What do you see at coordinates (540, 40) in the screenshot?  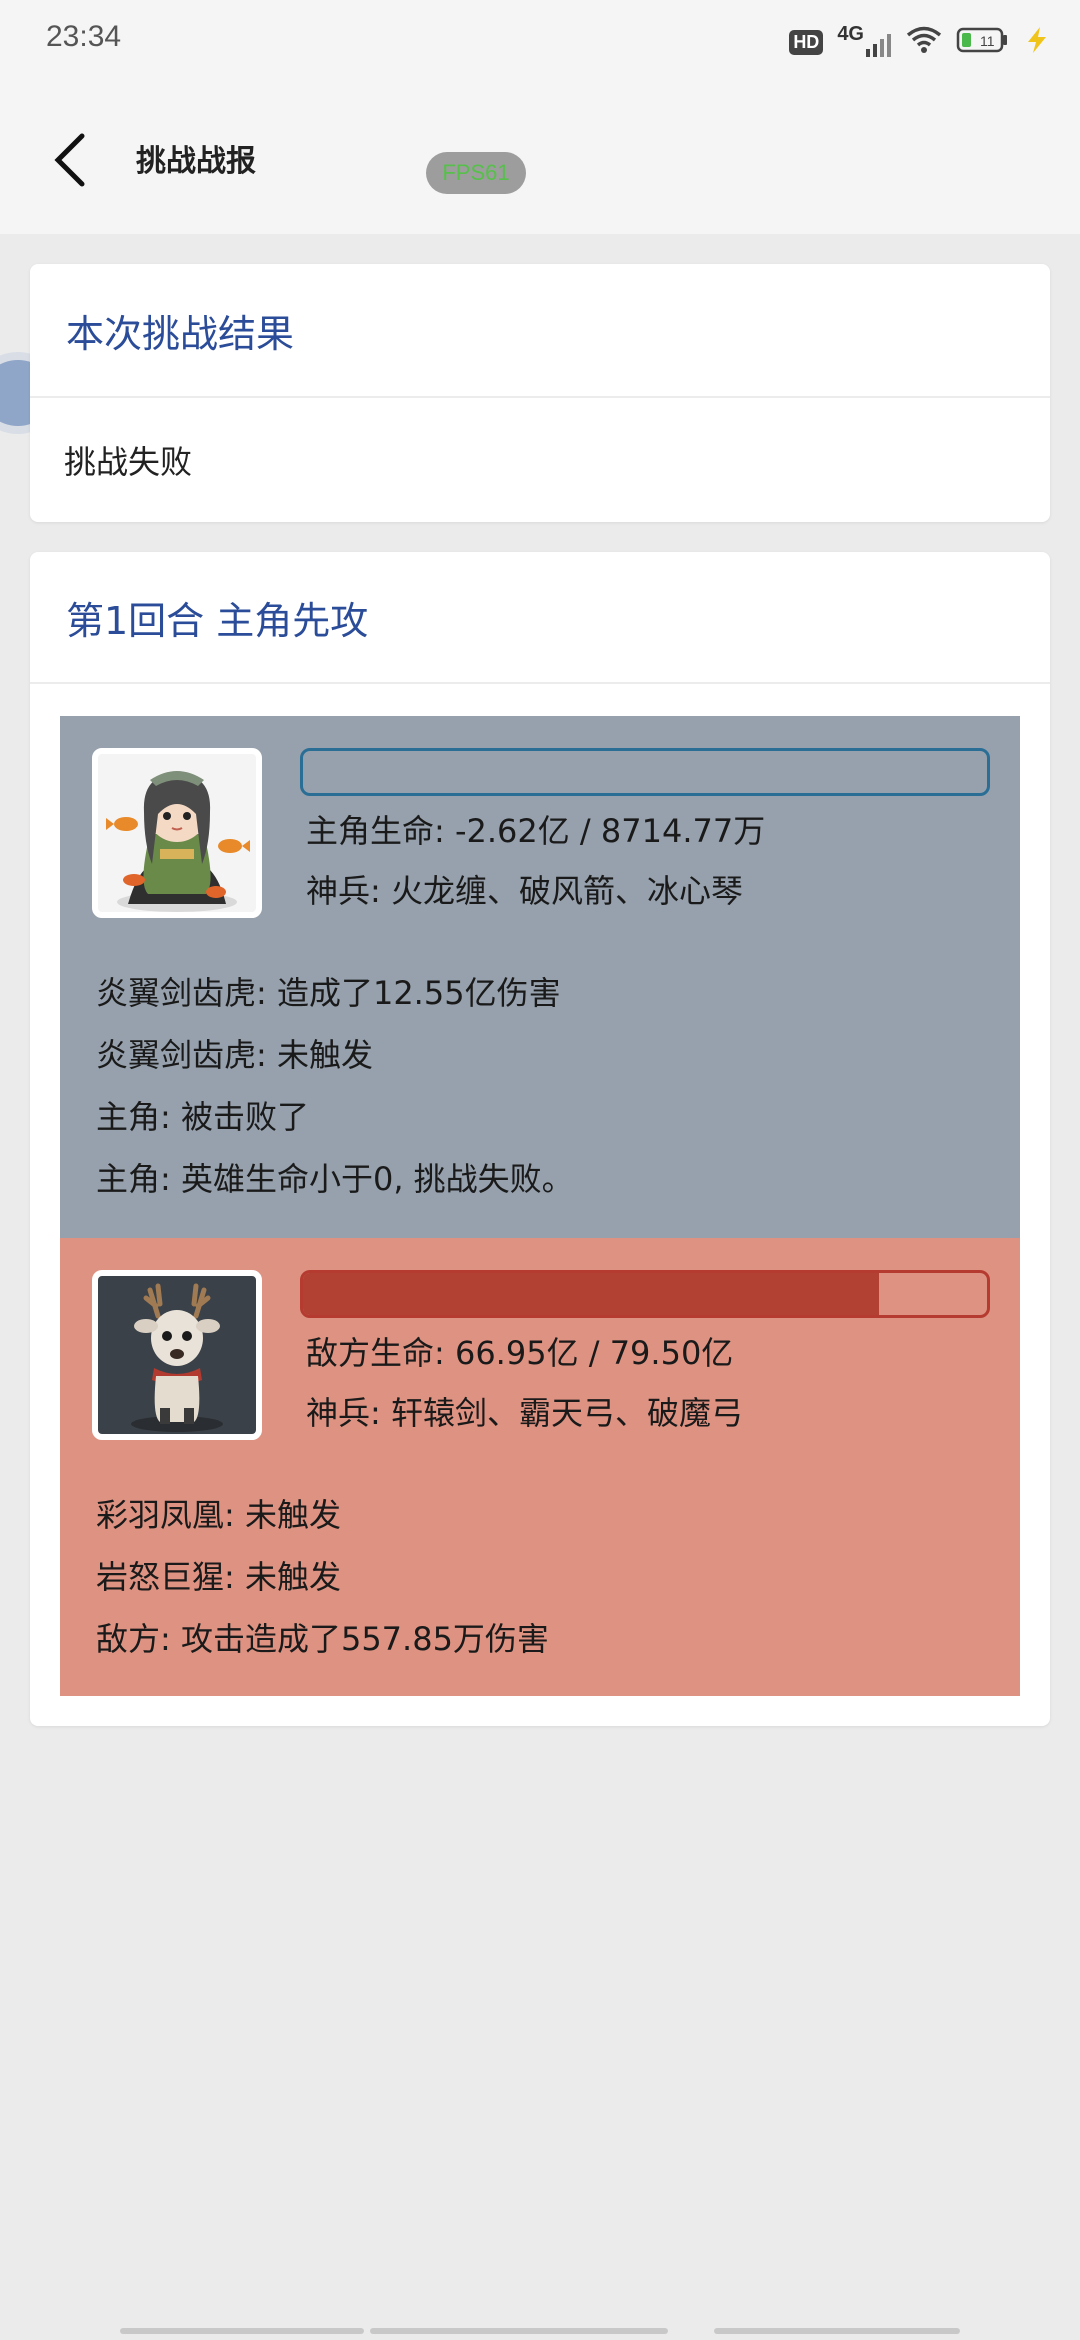 I see `status-bar: 23:34 HD 4G 11` at bounding box center [540, 40].